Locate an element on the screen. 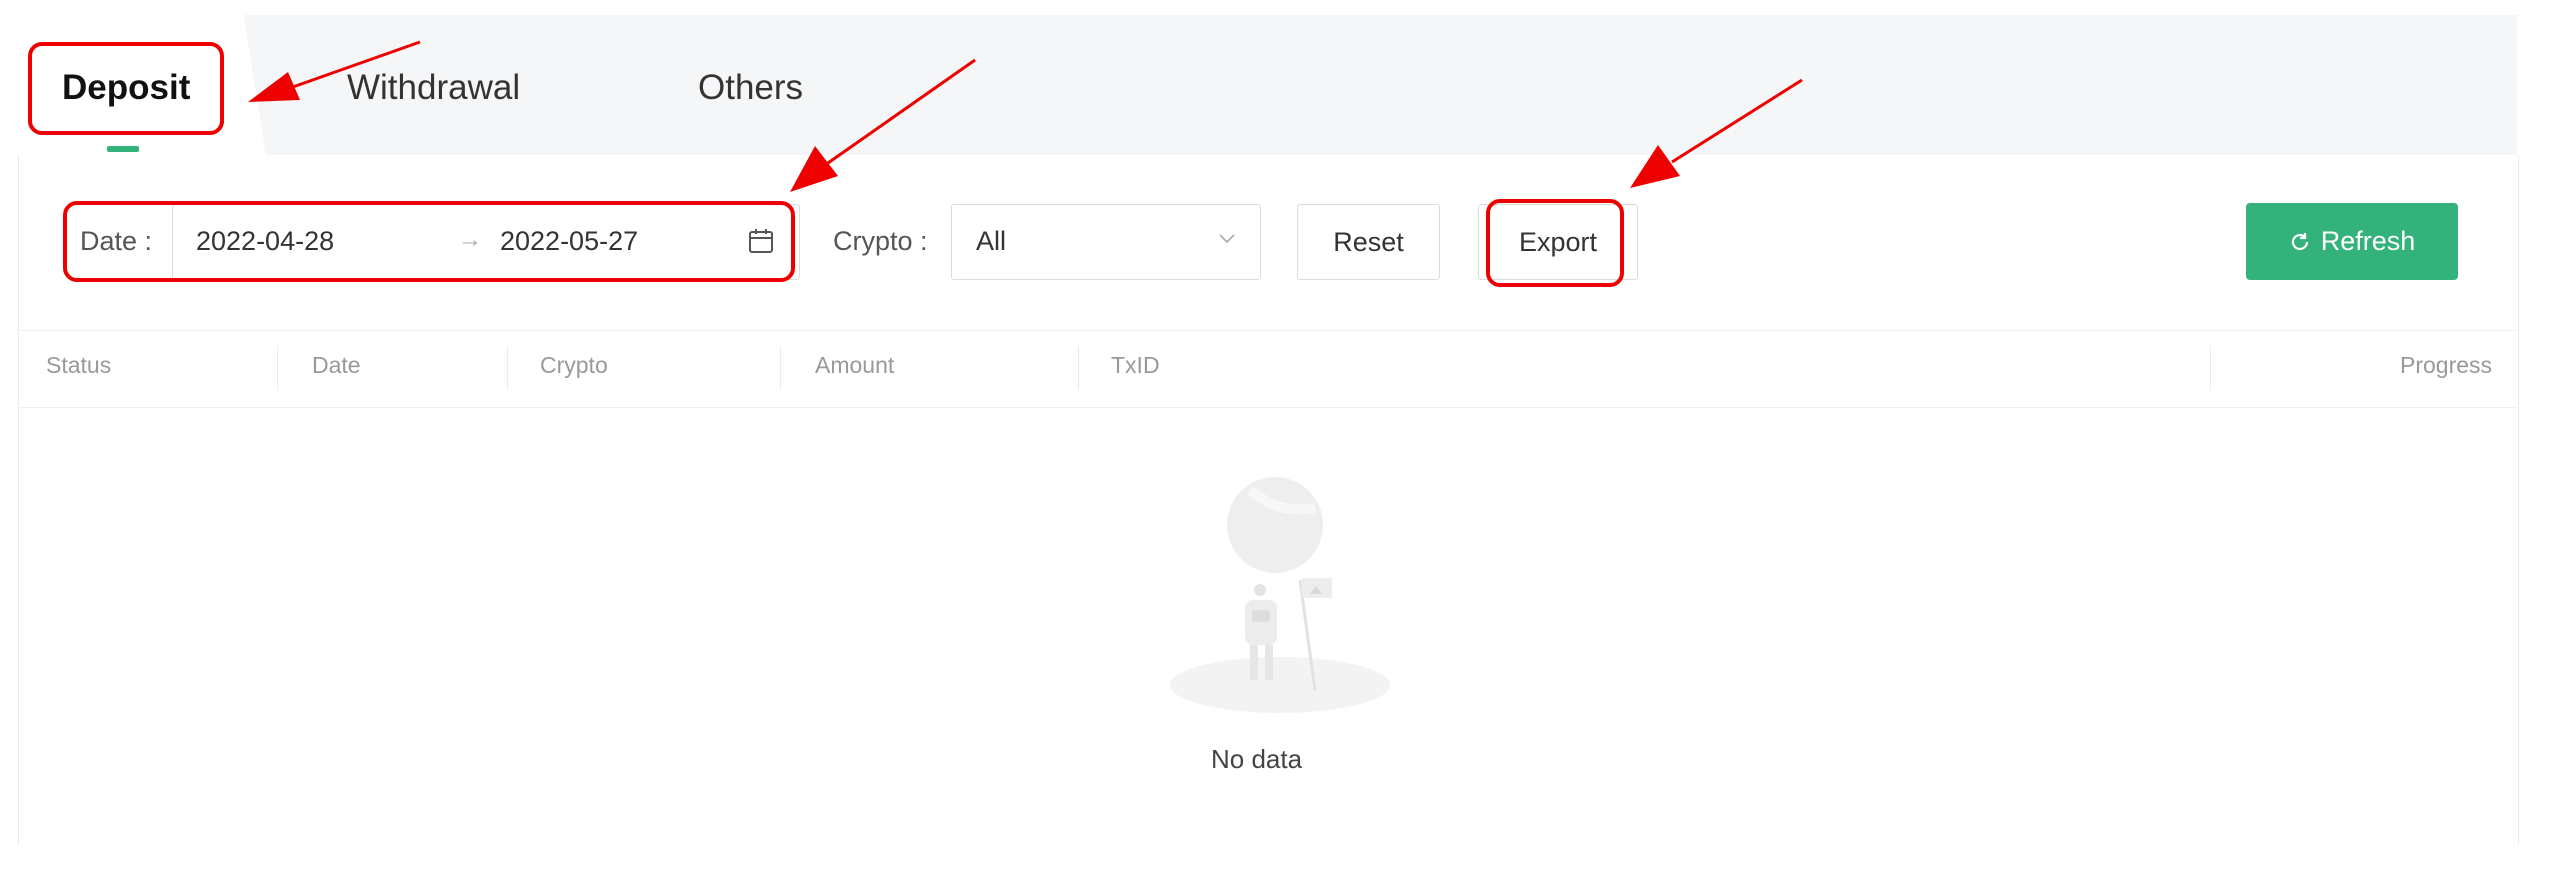 The height and width of the screenshot is (895, 2560). empty-state-message: No data is located at coordinates (1257, 759).